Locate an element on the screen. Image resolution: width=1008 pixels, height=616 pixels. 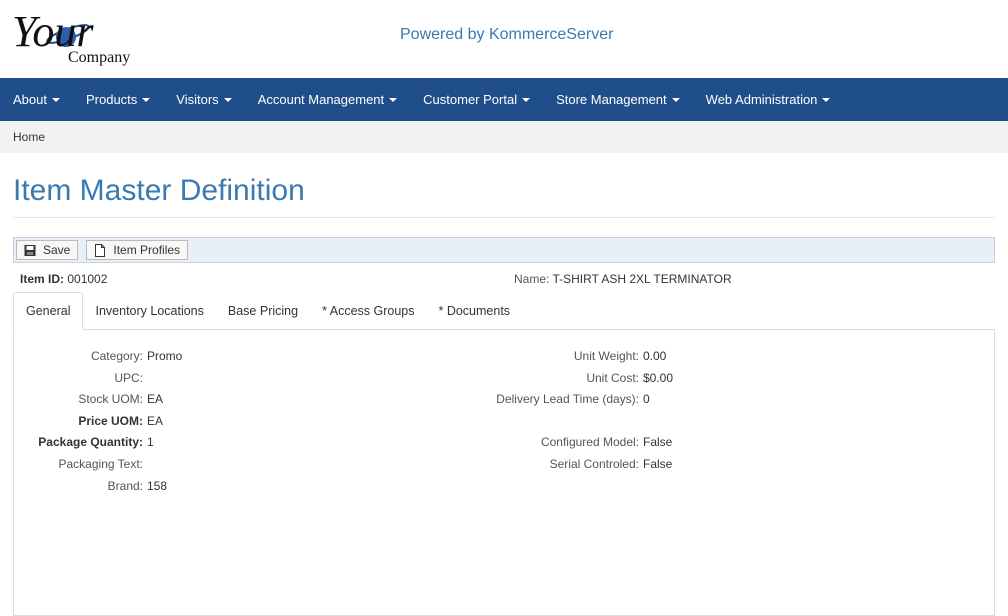
item-name-value: T-SHIRT ASH 2XL TERMINATOR is located at coordinates (642, 279).